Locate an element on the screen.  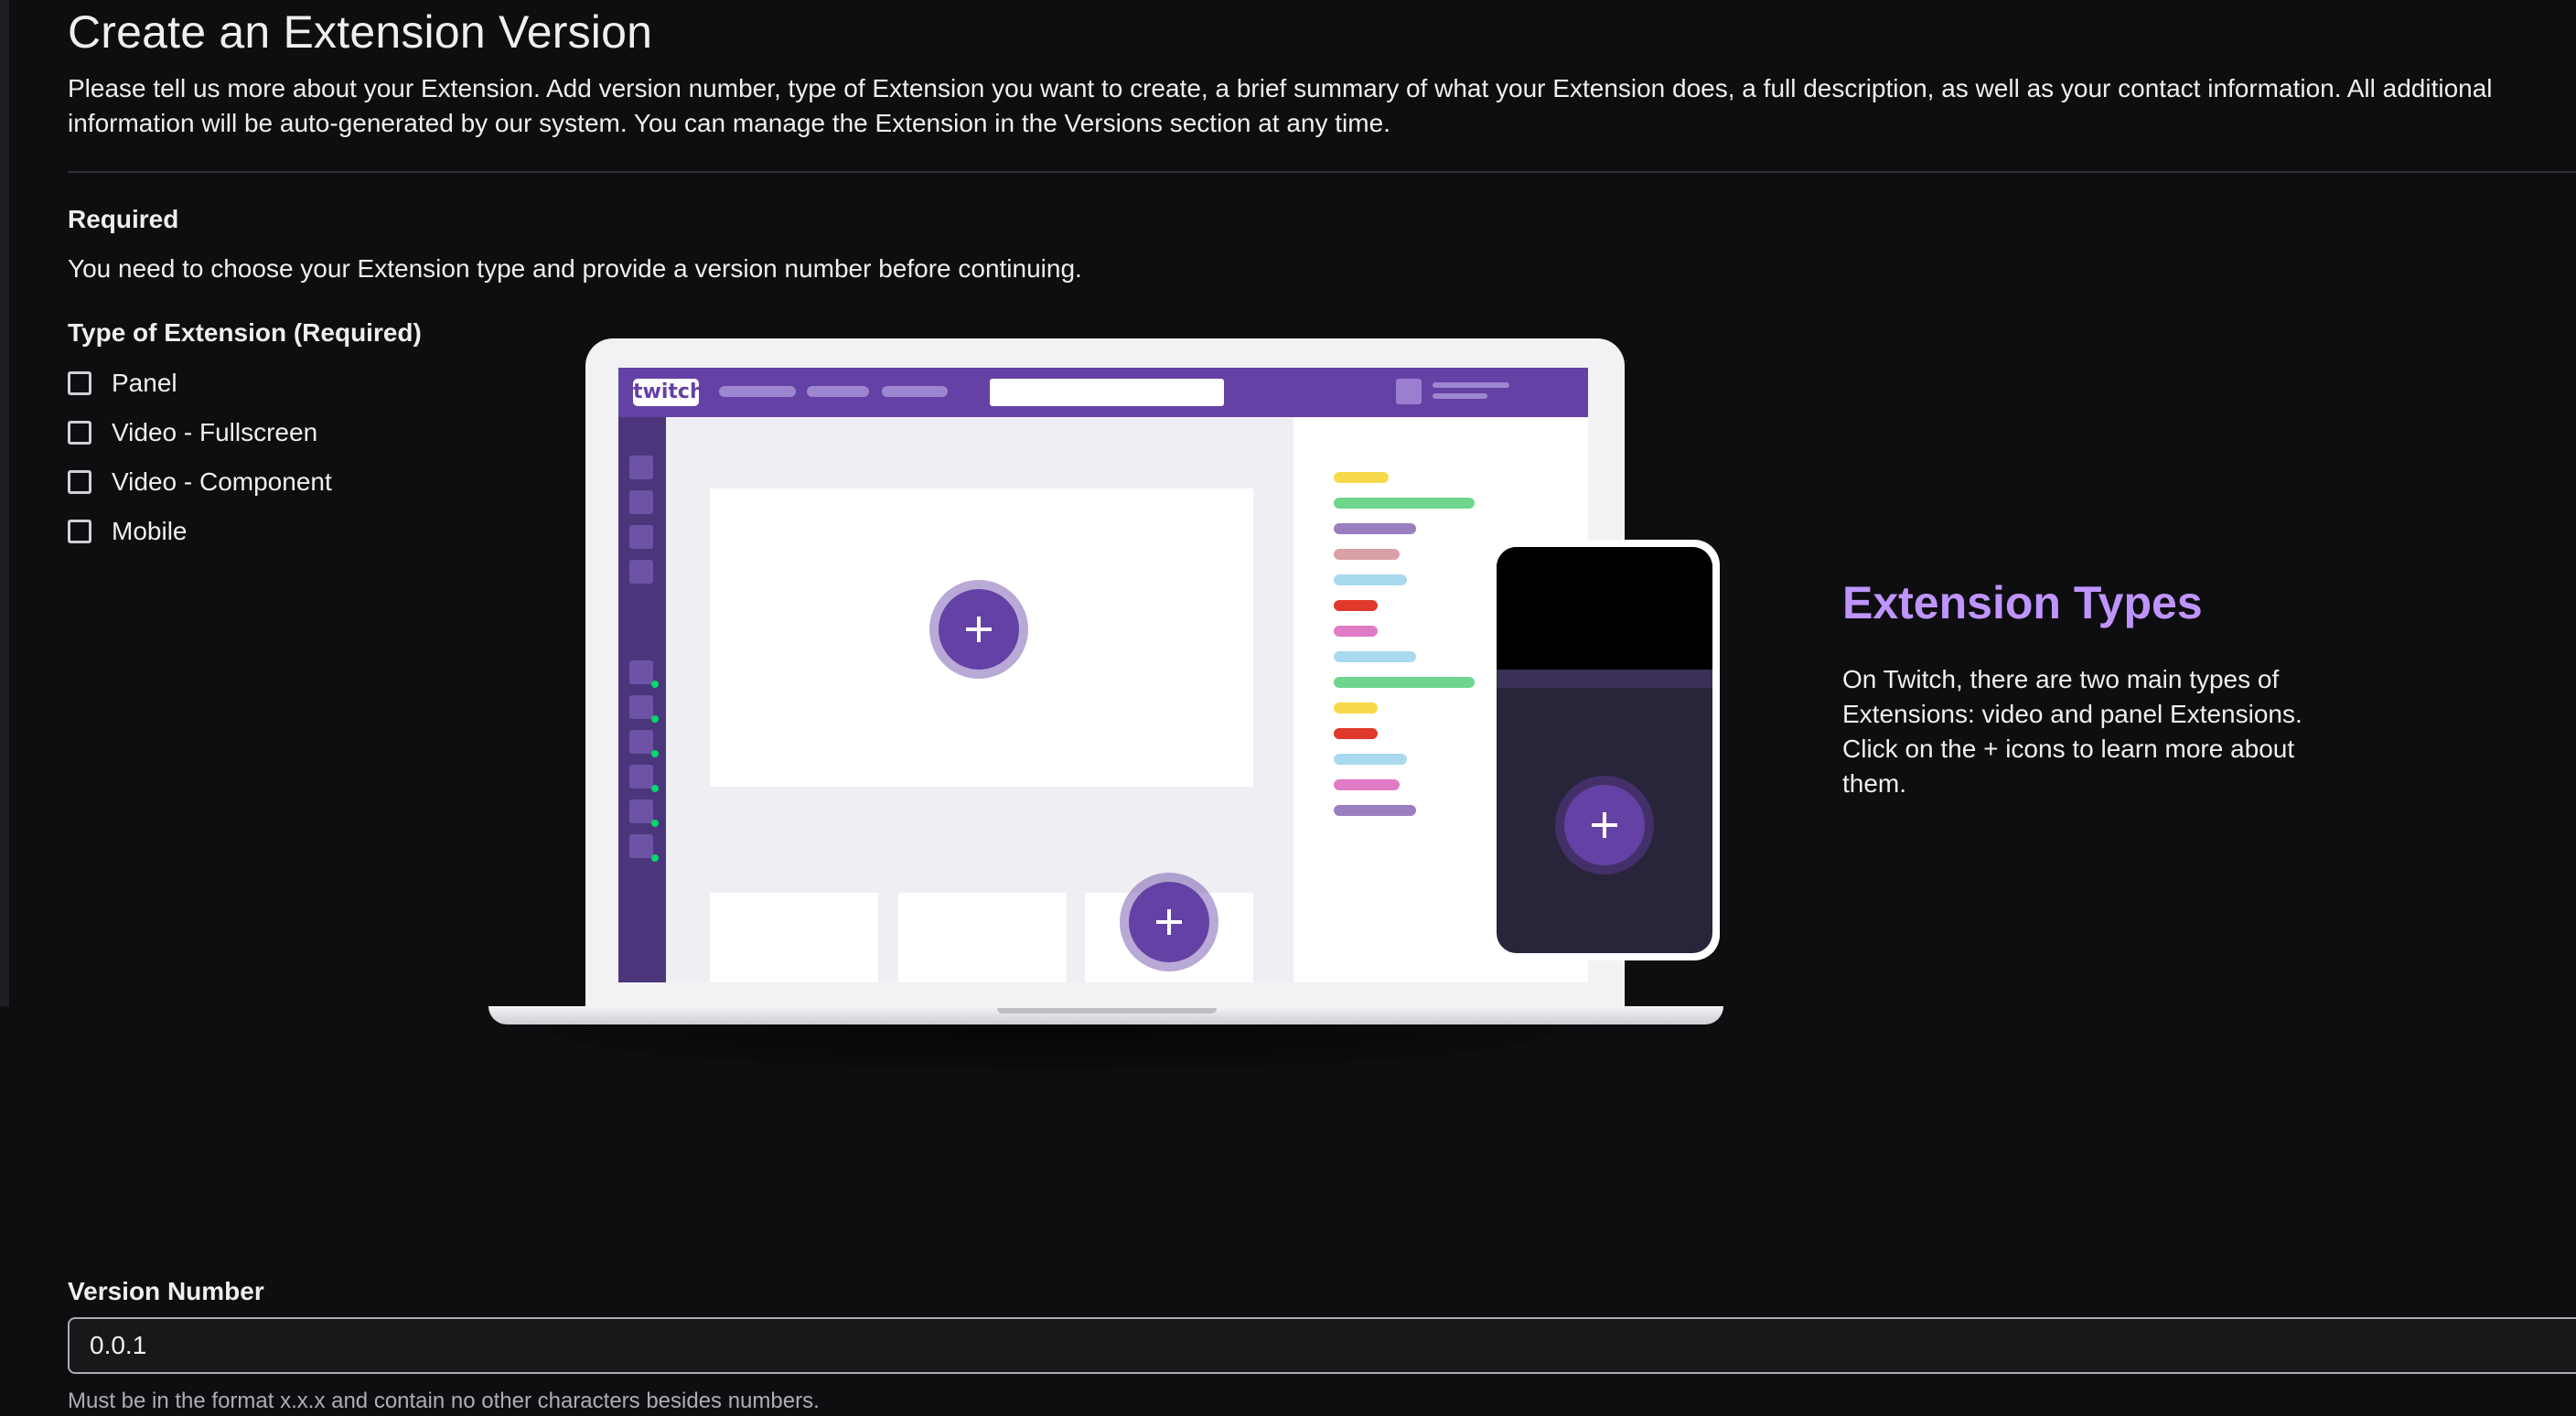
version-number-label: Version Number is located at coordinates (166, 1291).